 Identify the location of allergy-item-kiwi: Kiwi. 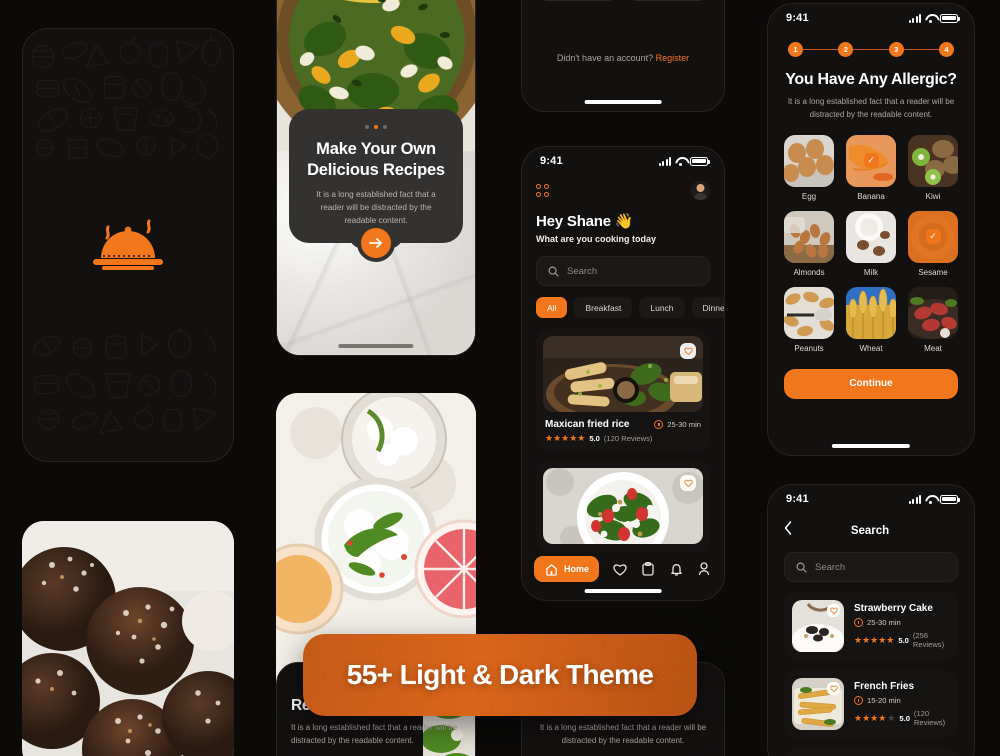
(933, 167).